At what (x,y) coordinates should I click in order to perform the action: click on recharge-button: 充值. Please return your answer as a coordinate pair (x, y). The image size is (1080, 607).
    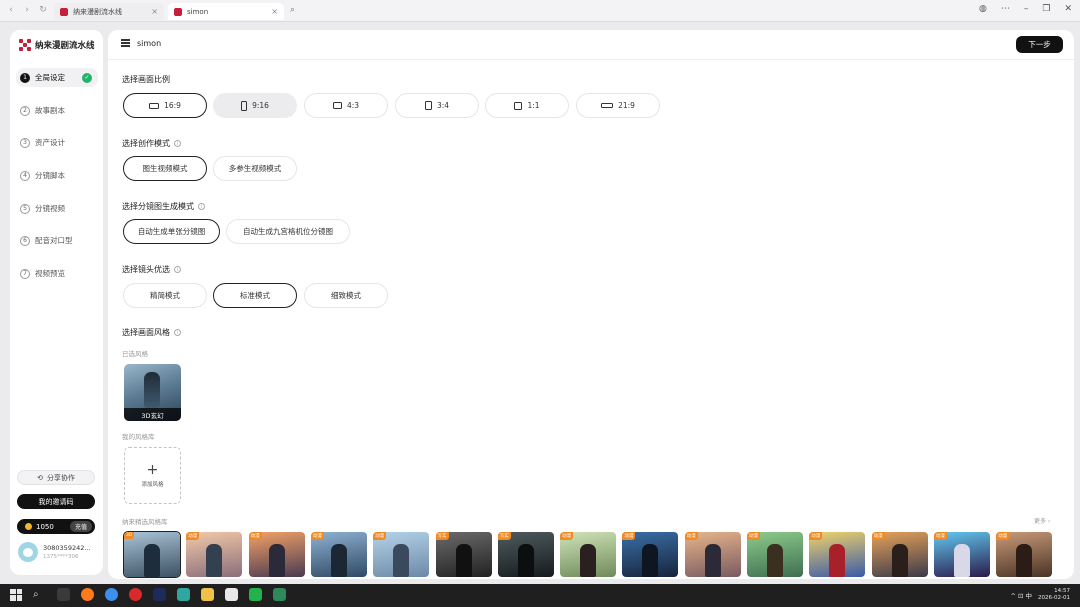
    Looking at the image, I should click on (80, 526).